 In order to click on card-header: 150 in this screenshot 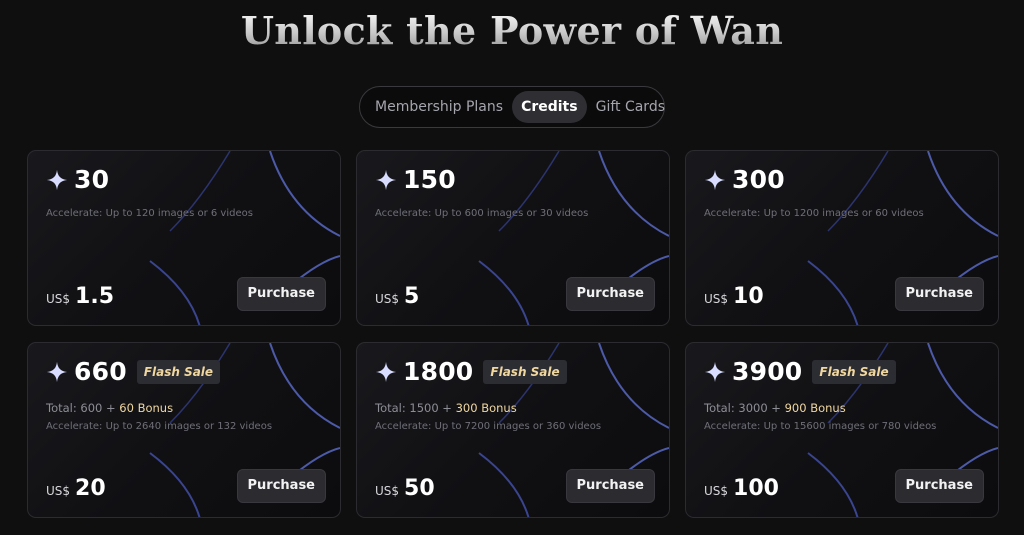, I will do `click(415, 179)`.